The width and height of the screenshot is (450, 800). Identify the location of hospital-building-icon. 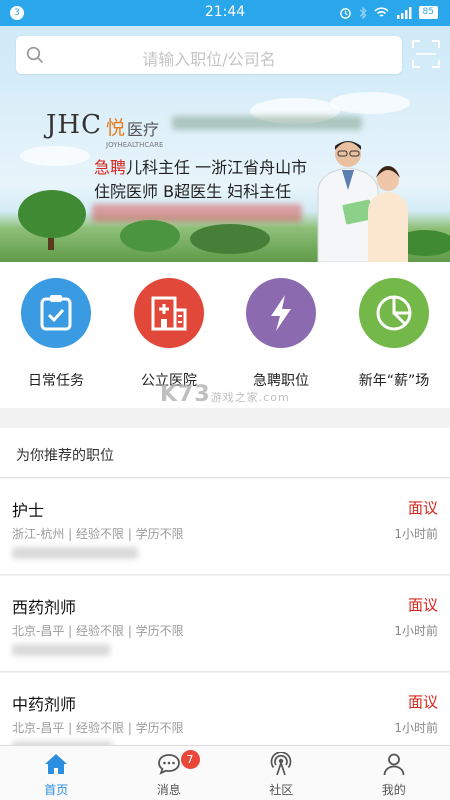
(169, 313).